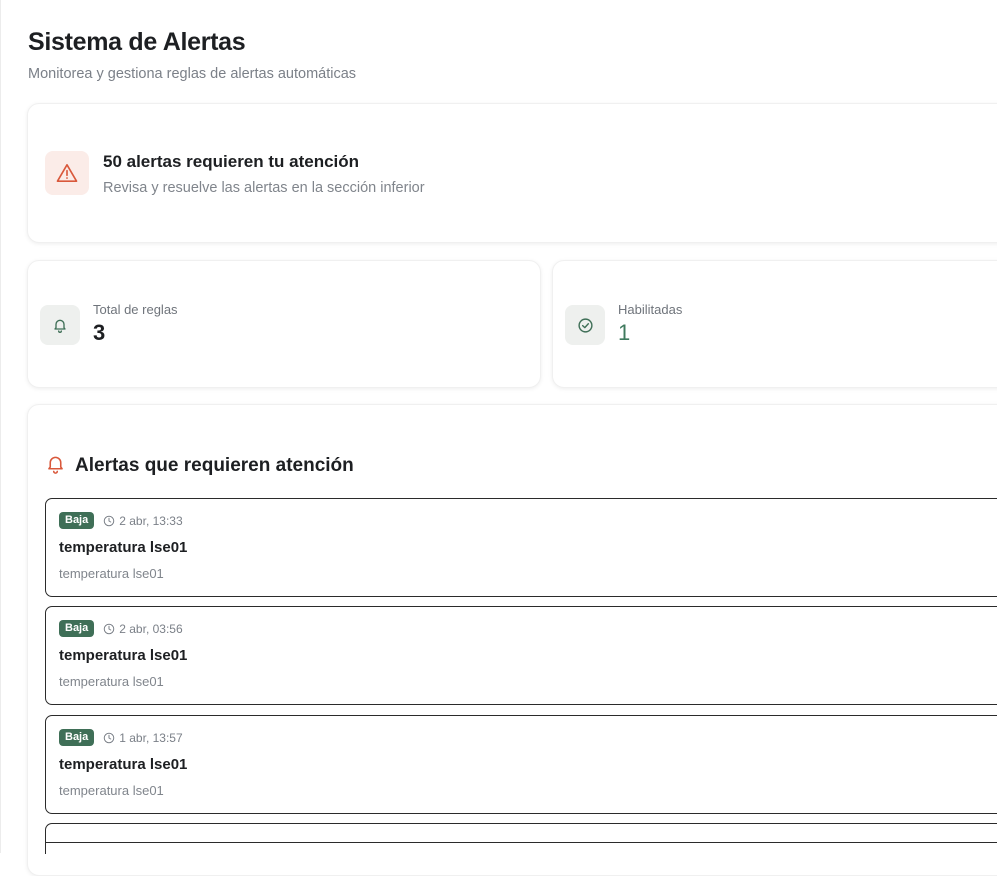 The height and width of the screenshot is (876, 997). Describe the element at coordinates (0, 426) in the screenshot. I see `left-border` at that location.